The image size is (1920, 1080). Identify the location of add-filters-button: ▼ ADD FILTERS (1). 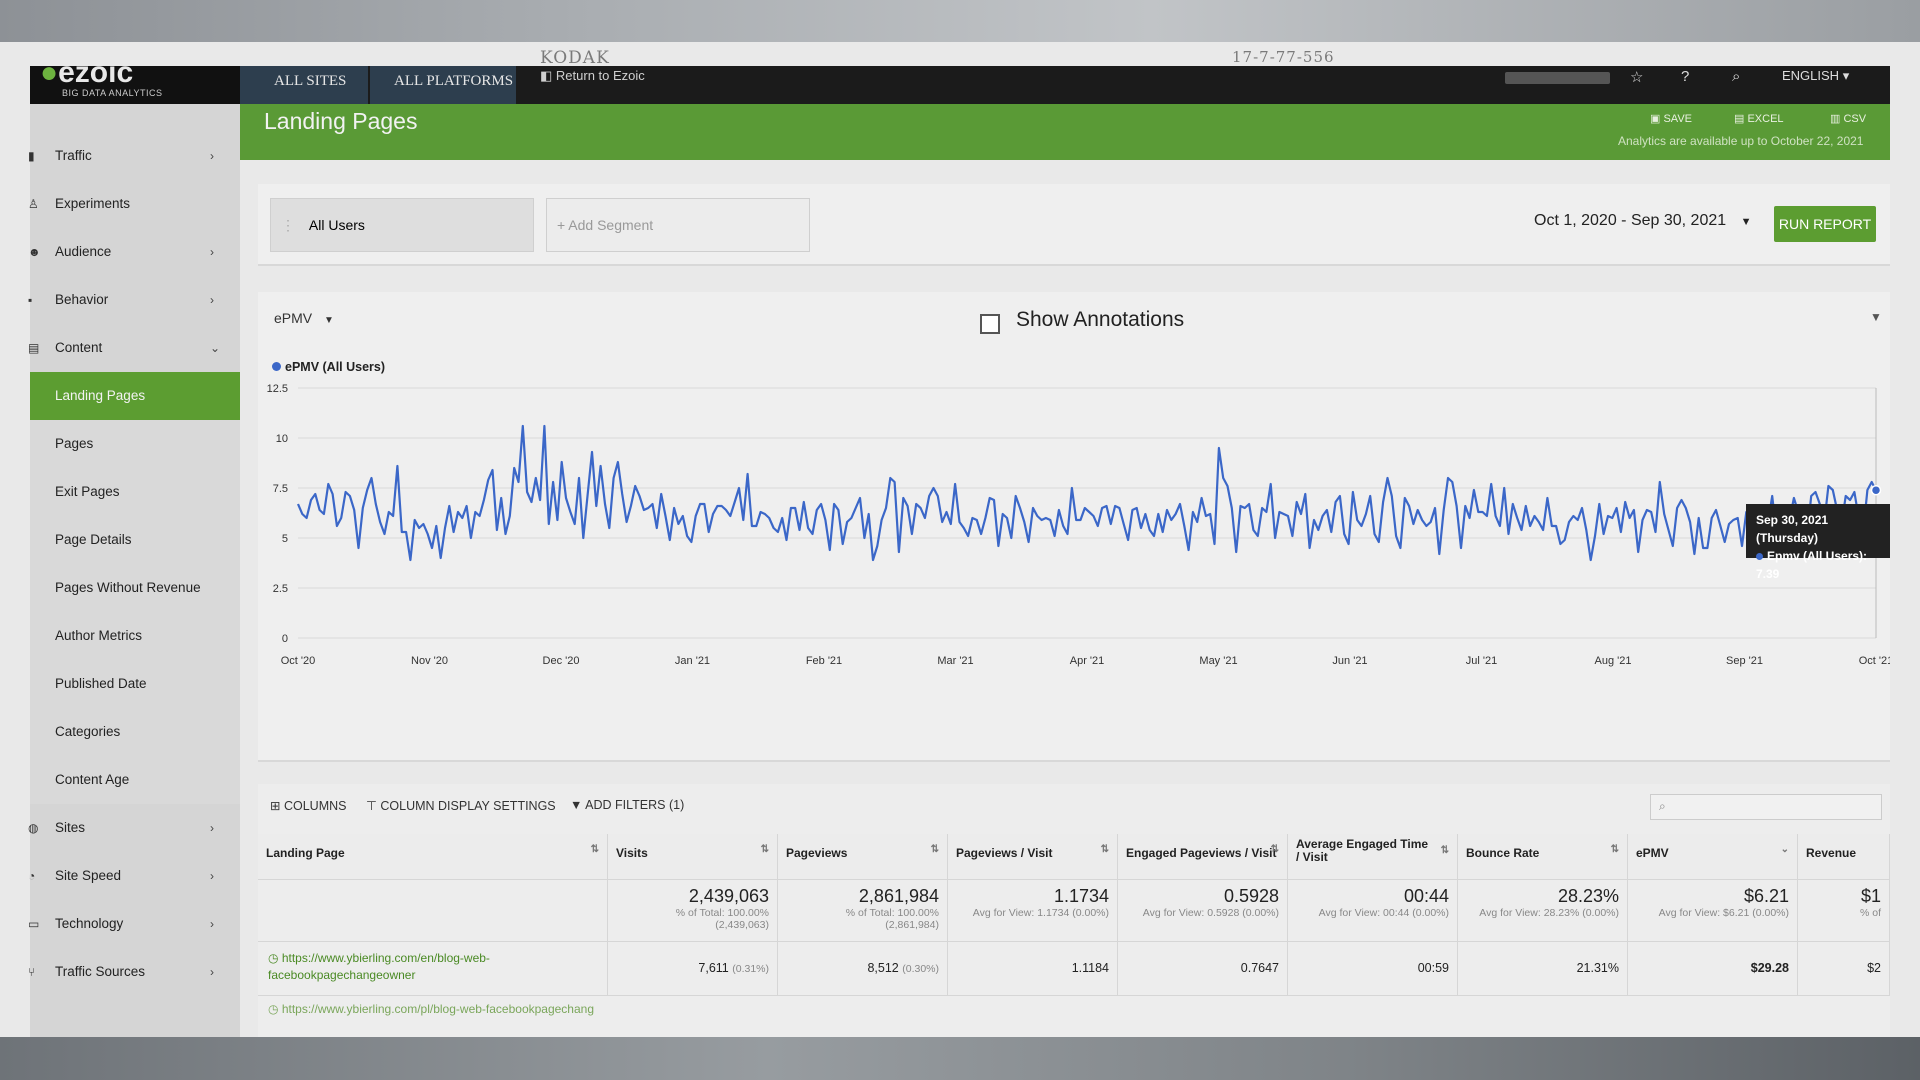
(627, 805).